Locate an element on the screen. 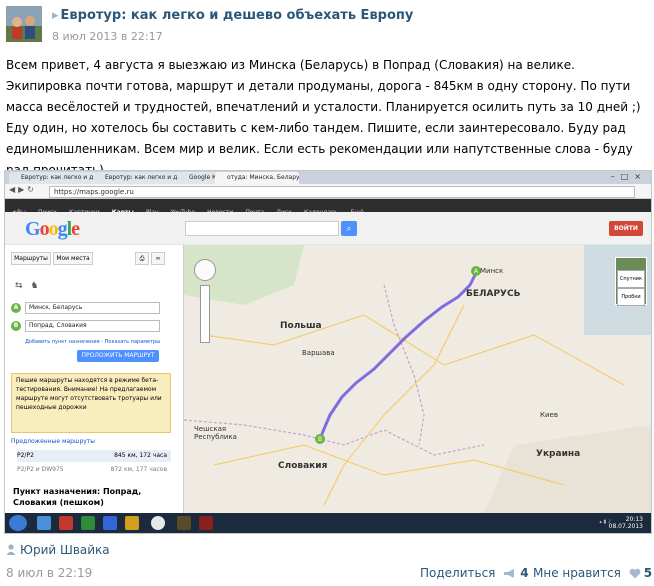 The image size is (654, 586). link-icon: ∞ is located at coordinates (158, 258).